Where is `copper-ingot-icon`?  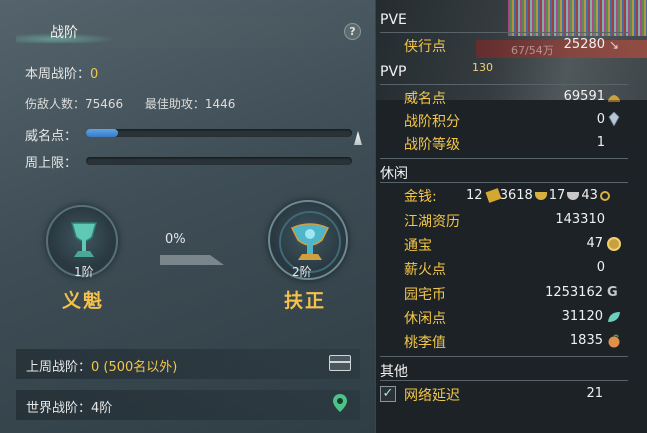
copper-ingot-icon is located at coordinates (573, 195).